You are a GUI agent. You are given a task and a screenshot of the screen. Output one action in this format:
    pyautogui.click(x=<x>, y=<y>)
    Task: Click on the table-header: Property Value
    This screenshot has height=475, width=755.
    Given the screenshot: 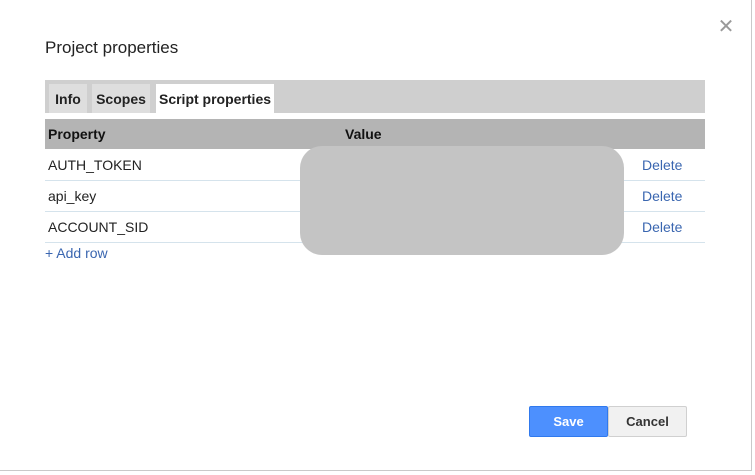 What is the action you would take?
    pyautogui.click(x=375, y=134)
    